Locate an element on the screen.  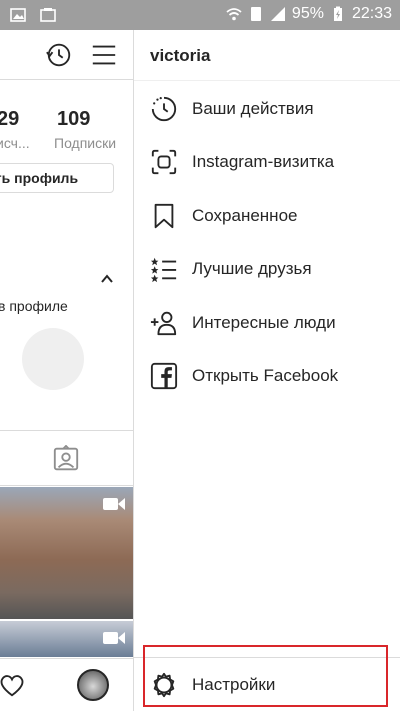
following-count: 109 is located at coordinates (74, 119).